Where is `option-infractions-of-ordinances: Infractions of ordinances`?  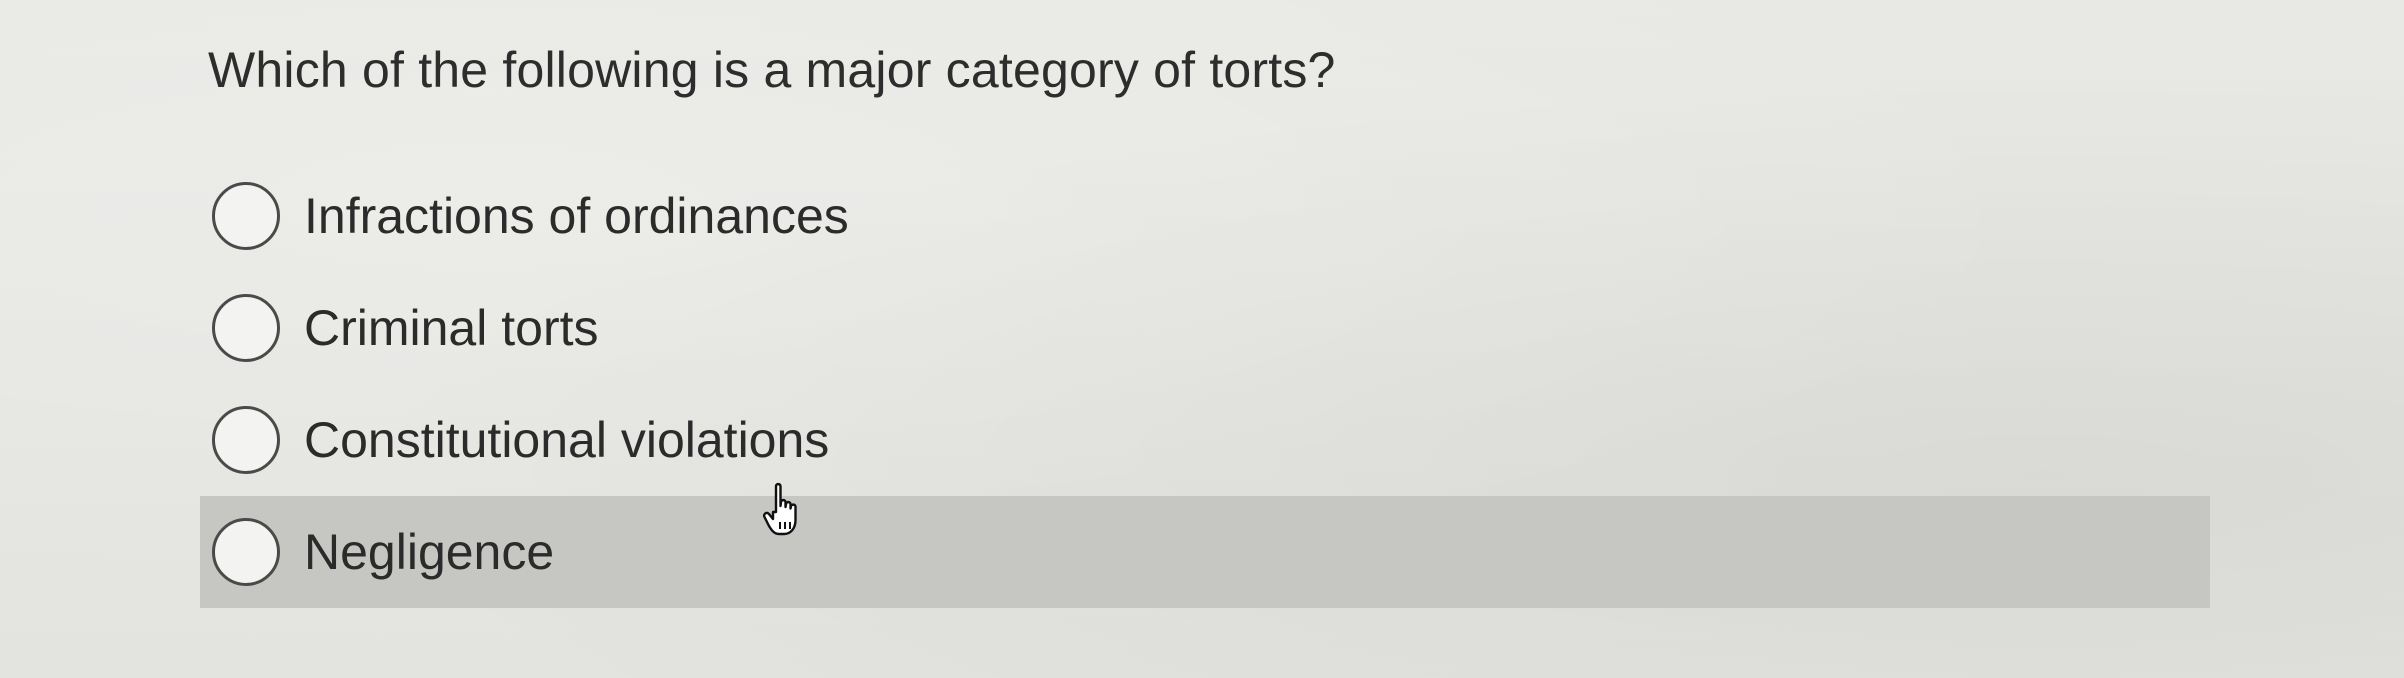 option-infractions-of-ordinances: Infractions of ordinances is located at coordinates (1205, 216).